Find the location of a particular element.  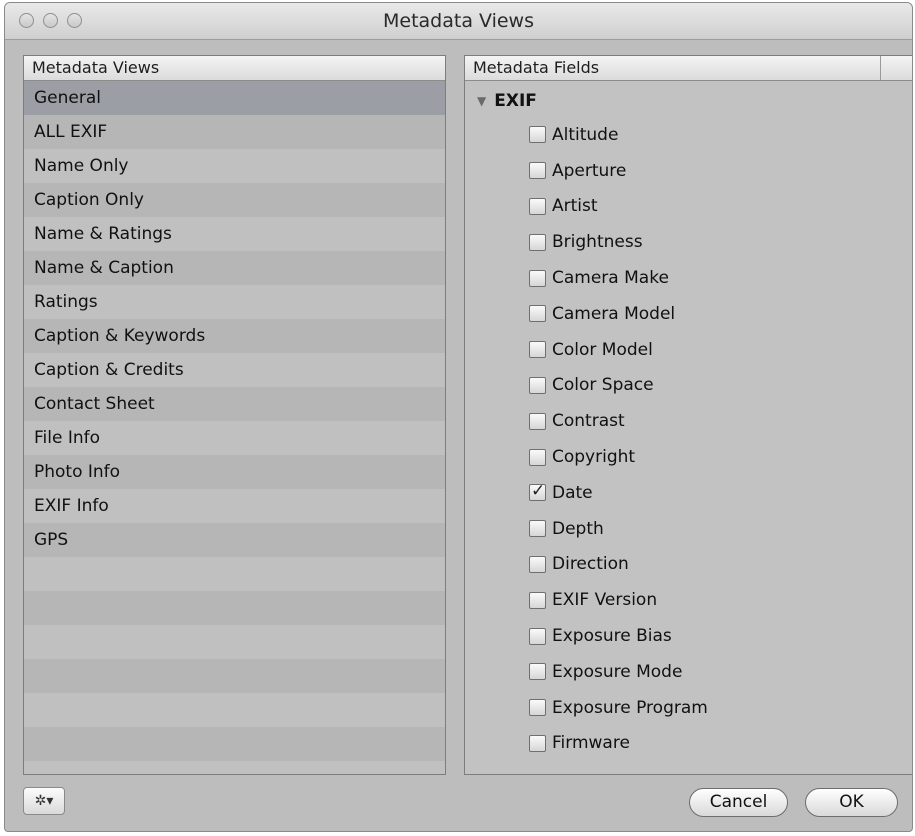

title-bar: Metadata Views is located at coordinates (458, 21).